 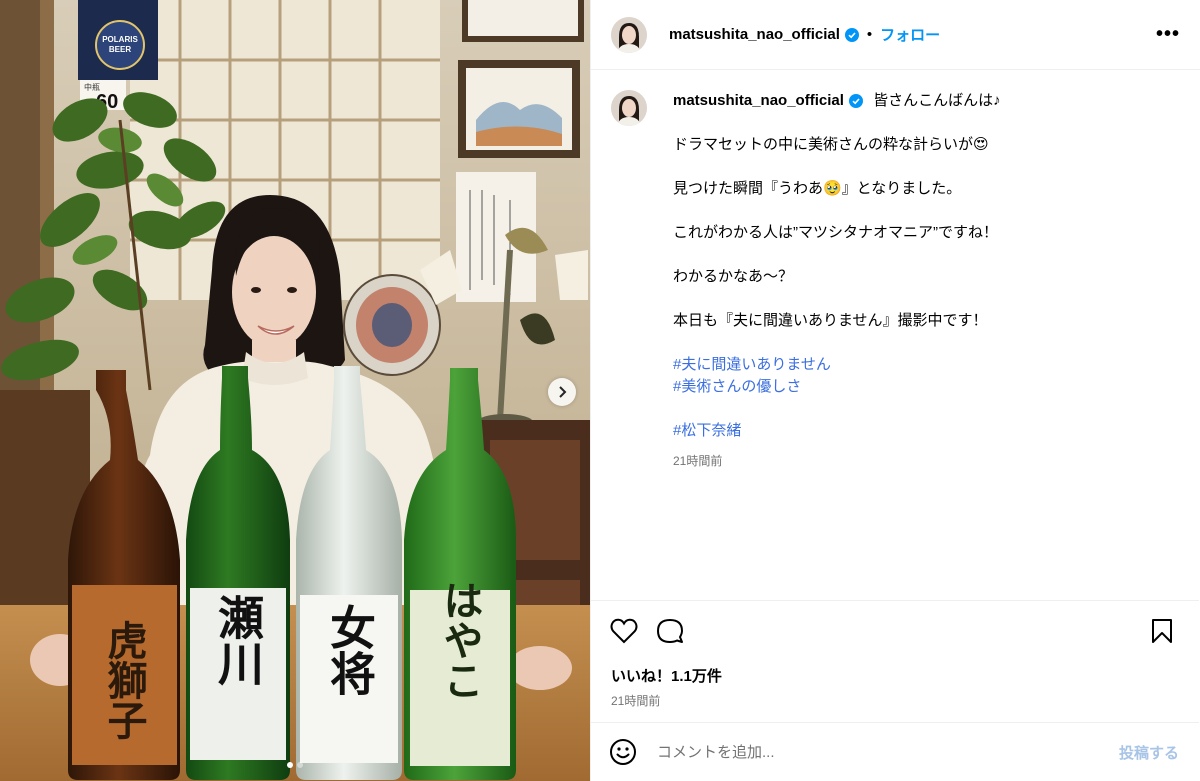 What do you see at coordinates (238, 640) in the screenshot?
I see `bottle-label-2: 瀬川` at bounding box center [238, 640].